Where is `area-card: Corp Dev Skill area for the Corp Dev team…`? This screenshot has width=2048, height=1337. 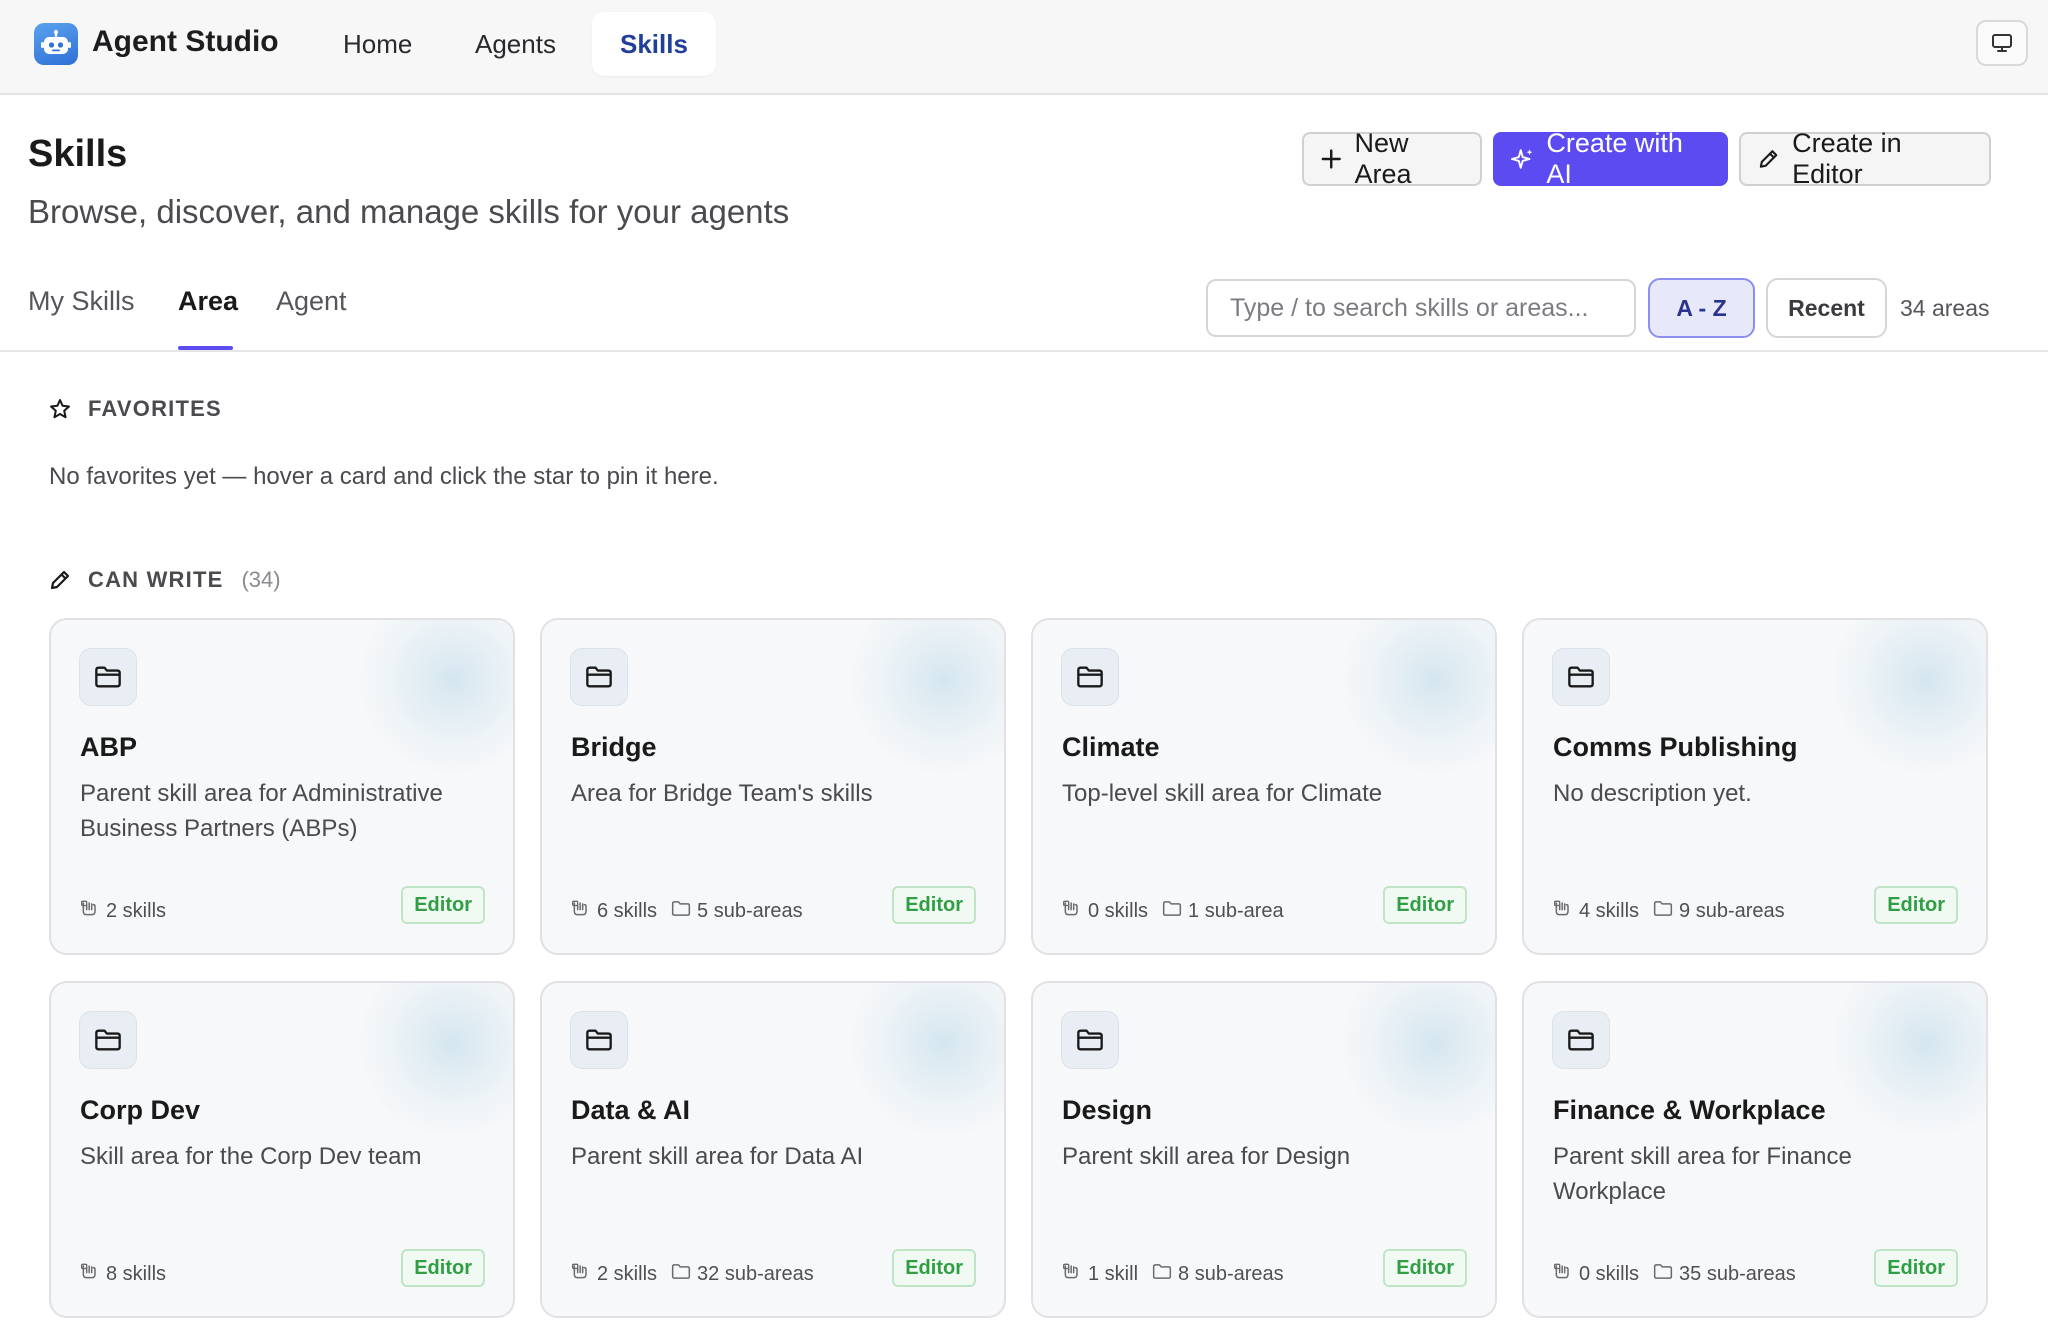
area-card: Corp Dev Skill area for the Corp Dev team… is located at coordinates (282, 1149).